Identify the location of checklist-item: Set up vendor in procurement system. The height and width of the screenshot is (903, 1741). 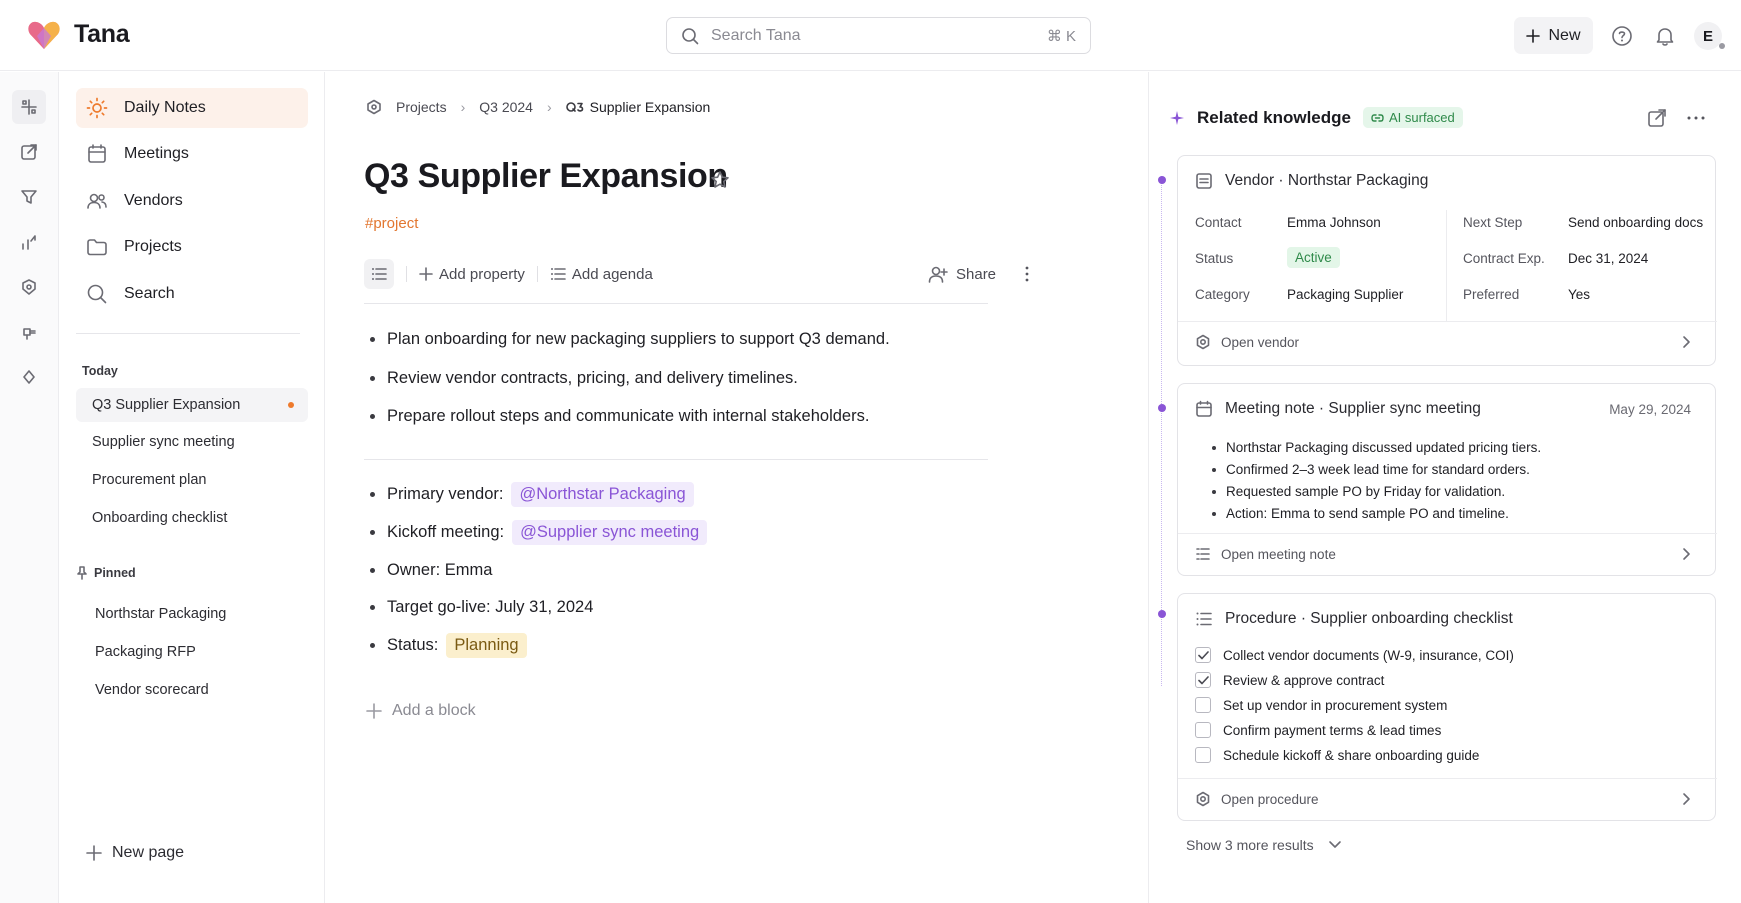
(1321, 705).